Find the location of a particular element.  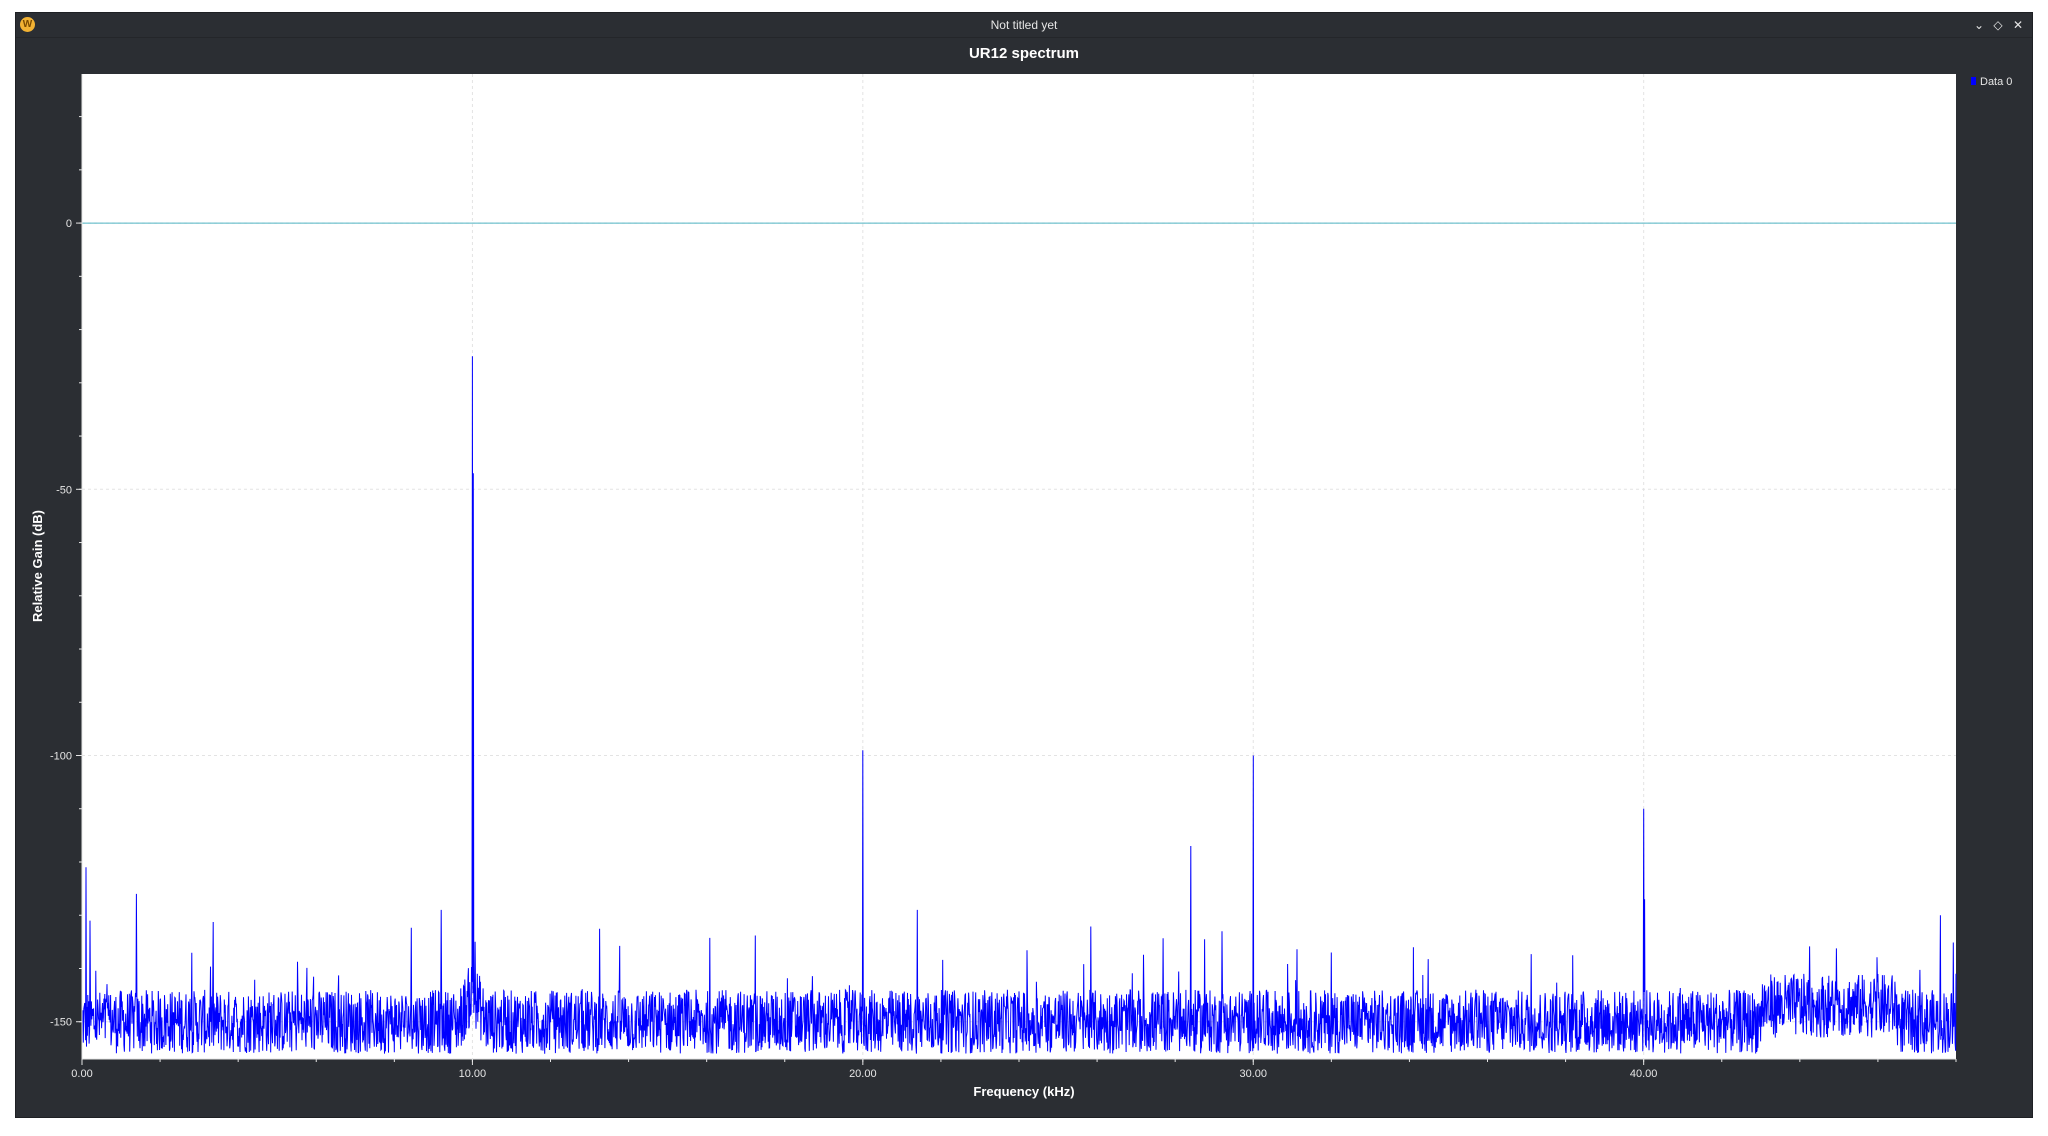

x-axis-label: Frequency (kHz) is located at coordinates (1023, 1091).